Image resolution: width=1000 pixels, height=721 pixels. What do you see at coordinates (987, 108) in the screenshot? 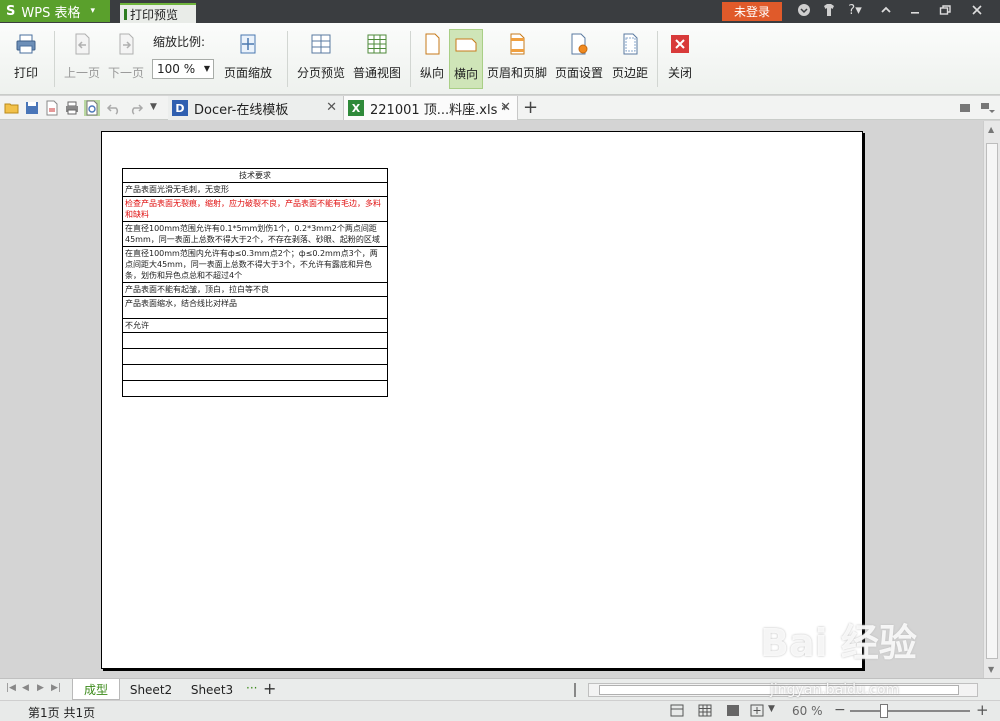
I see `tab-menu-icon` at bounding box center [987, 108].